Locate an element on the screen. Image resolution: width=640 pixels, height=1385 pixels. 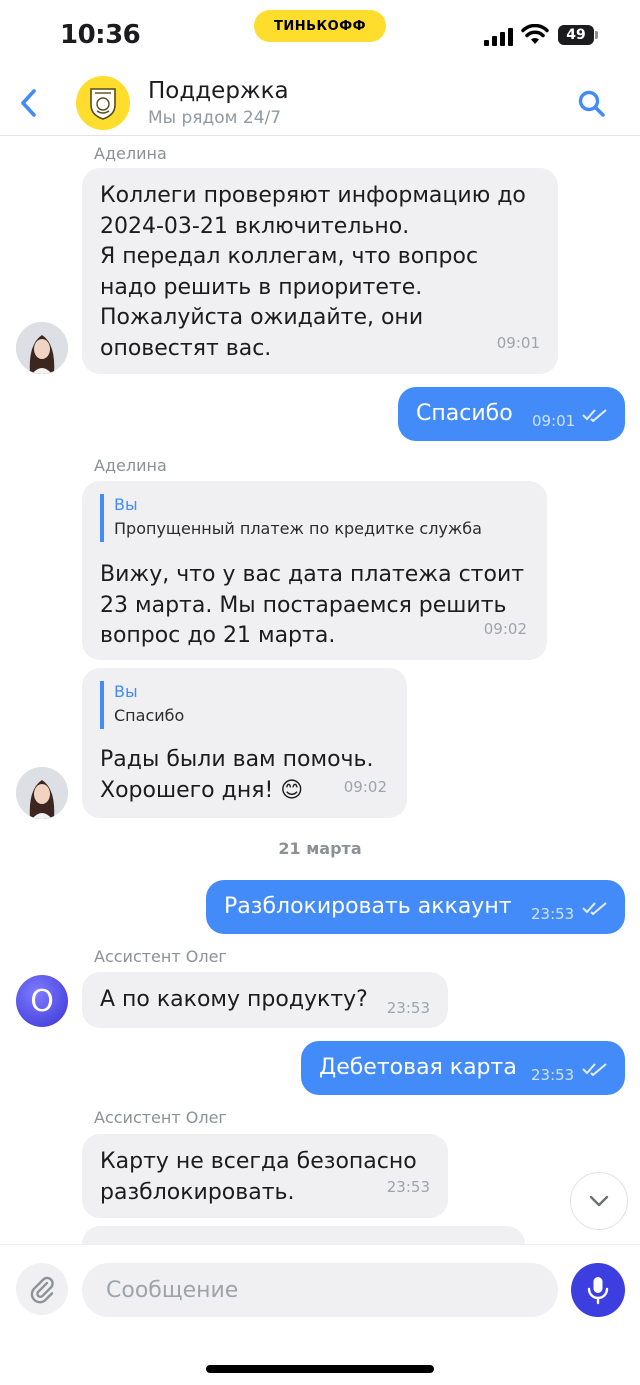
attach-button is located at coordinates (42, 1289).